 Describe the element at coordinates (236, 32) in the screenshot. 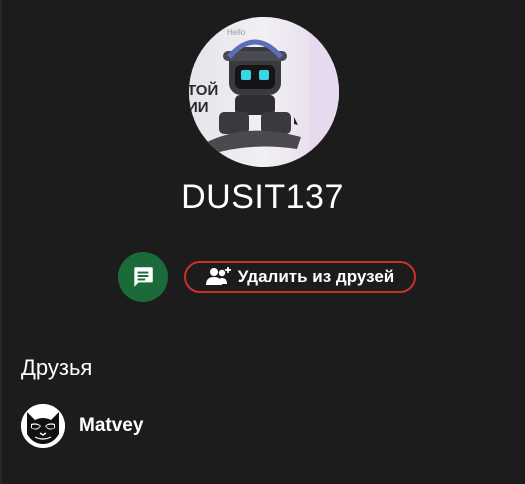

I see `svg-text: Hello` at that location.